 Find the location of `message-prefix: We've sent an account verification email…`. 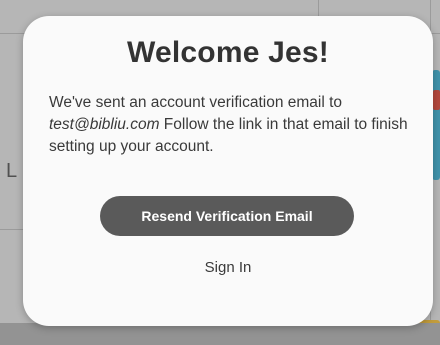

message-prefix: We've sent an account verification email… is located at coordinates (196, 102).